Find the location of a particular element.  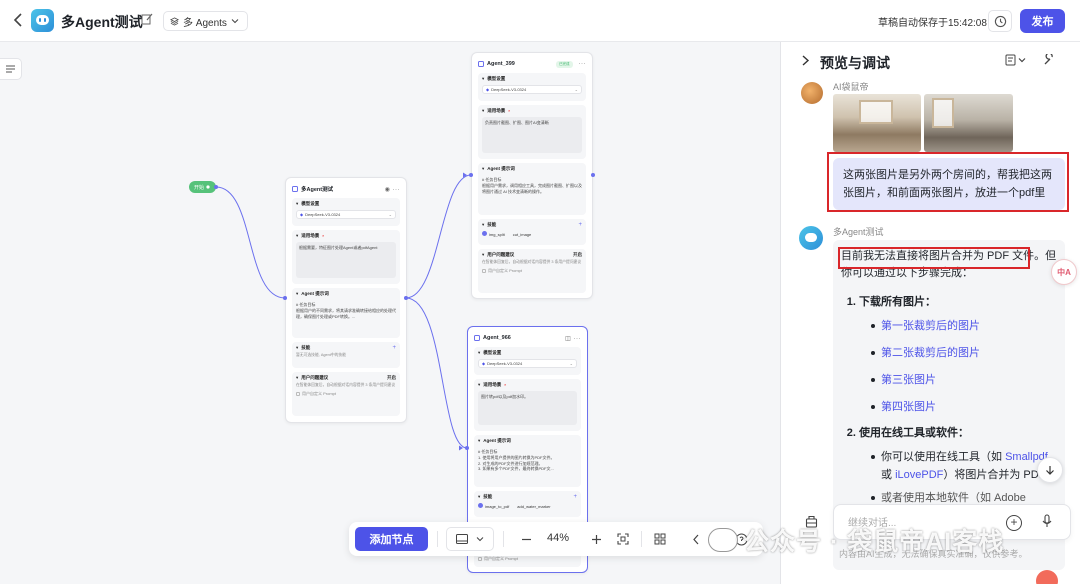

image-links: 第一张裁剪后的图片 第二张裁剪后的图片 第三张图片 第四张图片 is located at coordinates (958, 366).